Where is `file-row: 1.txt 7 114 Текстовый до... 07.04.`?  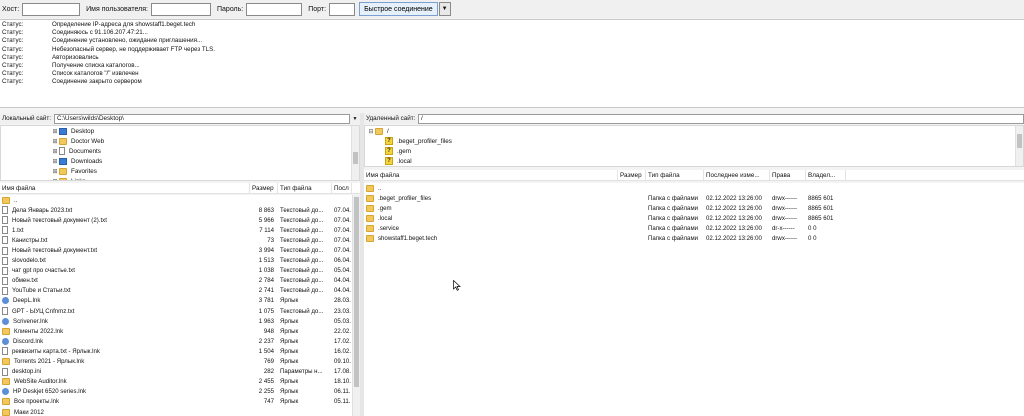 file-row: 1.txt 7 114 Текстовый до... 07.04. is located at coordinates (180, 230).